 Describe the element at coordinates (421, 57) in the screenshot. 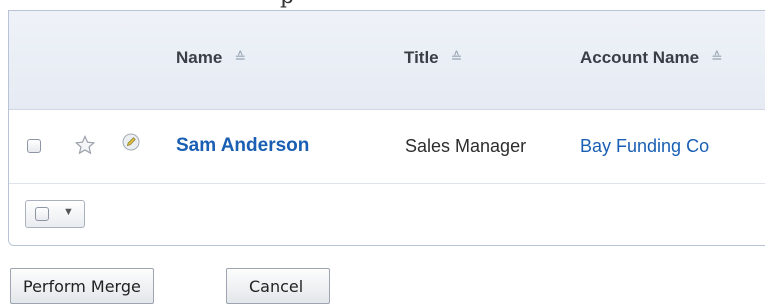

I see `column-label: Title` at that location.